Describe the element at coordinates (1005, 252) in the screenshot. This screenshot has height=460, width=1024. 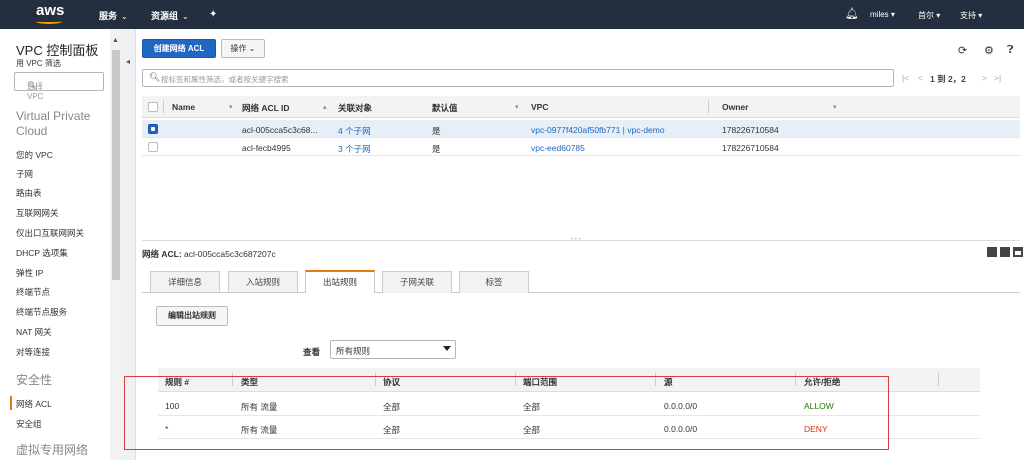
I see `panel-half-icon` at that location.